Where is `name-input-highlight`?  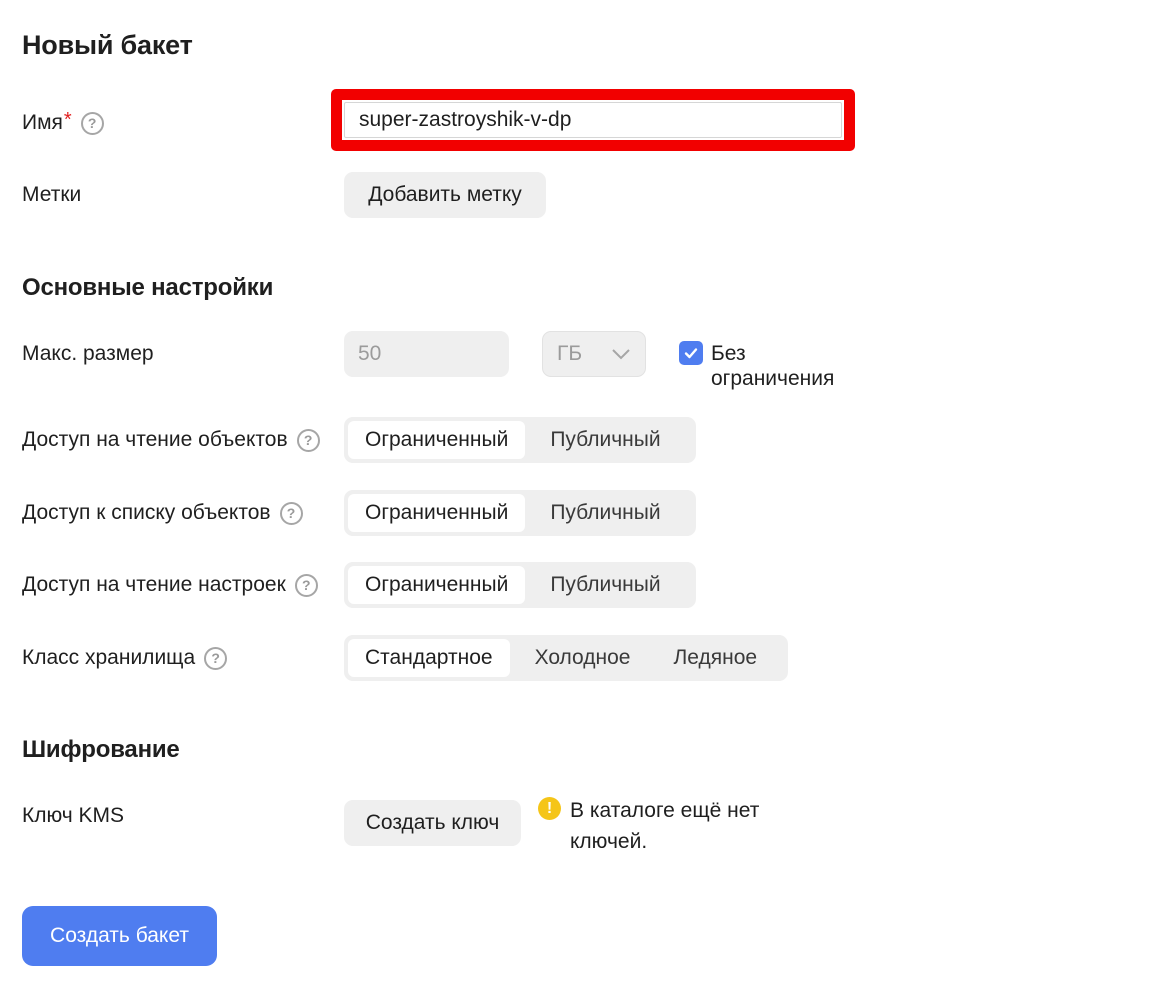 name-input-highlight is located at coordinates (593, 120).